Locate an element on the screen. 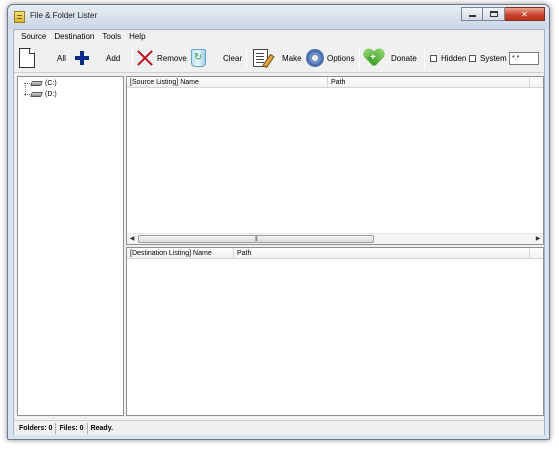 This screenshot has width=559, height=449. toolbar: All Add Remove Clear Make Optio is located at coordinates (279, 58).